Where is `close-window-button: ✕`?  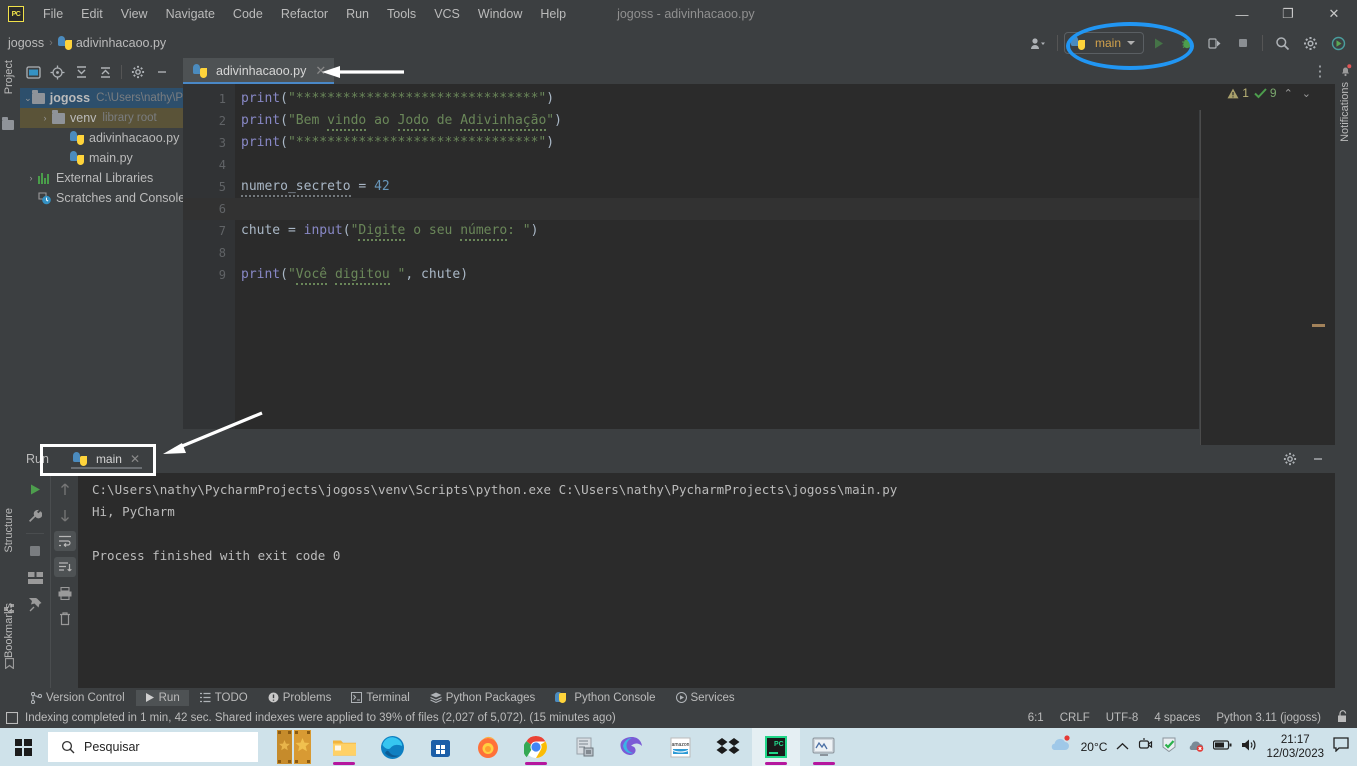 close-window-button: ✕ is located at coordinates (1334, 14).